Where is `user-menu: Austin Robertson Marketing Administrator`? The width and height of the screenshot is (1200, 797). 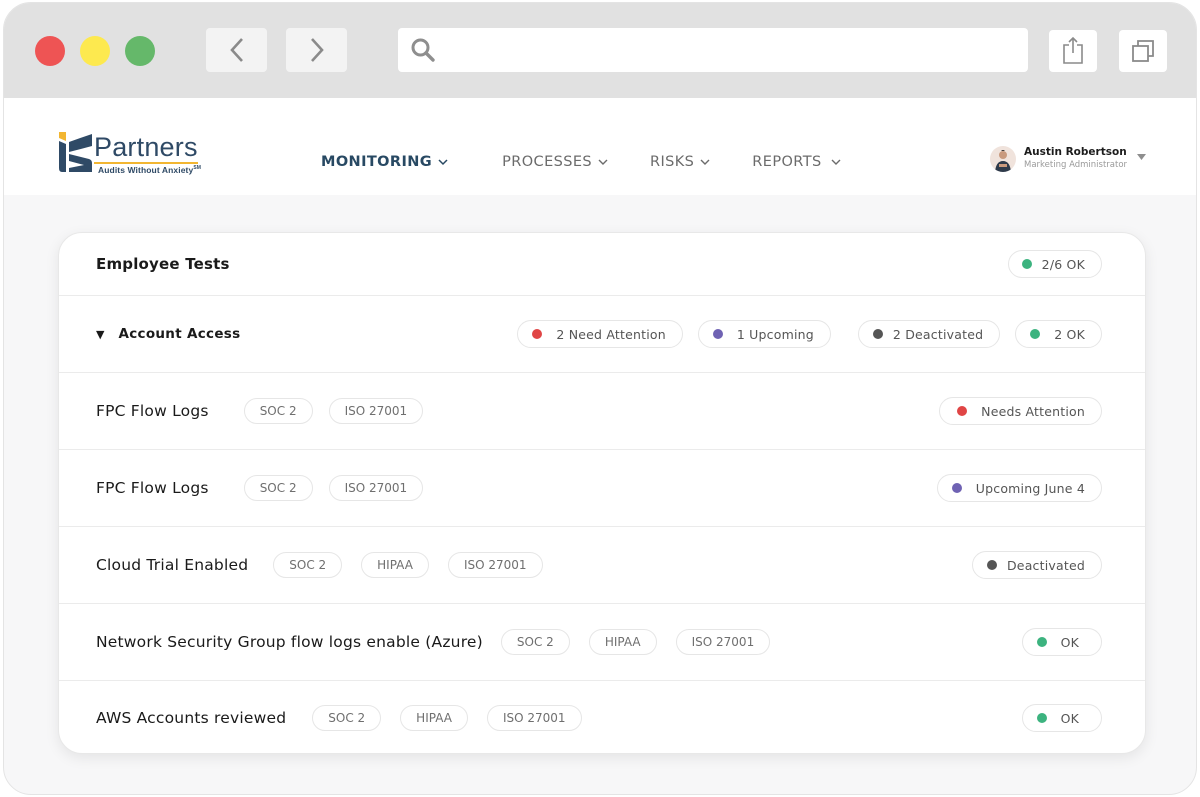 user-menu: Austin Robertson Marketing Administrator is located at coordinates (1068, 159).